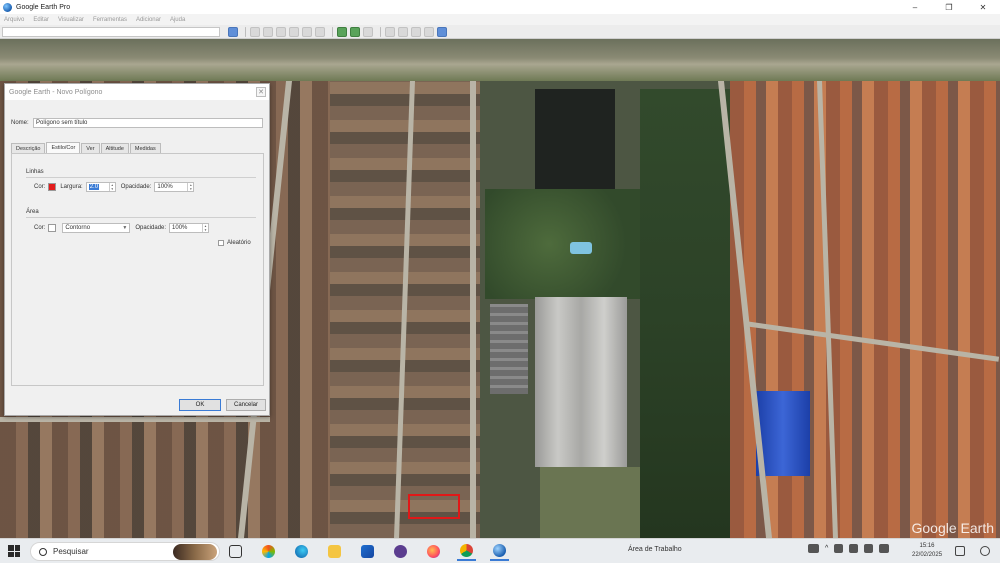 The width and height of the screenshot is (1000, 563). Describe the element at coordinates (416, 32) in the screenshot. I see `print-icon` at that location.